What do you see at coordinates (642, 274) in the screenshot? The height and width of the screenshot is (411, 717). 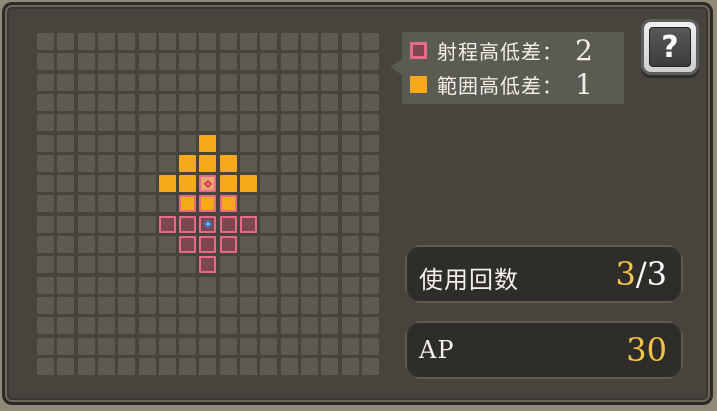 I see `usage-count-value: 3/3` at bounding box center [642, 274].